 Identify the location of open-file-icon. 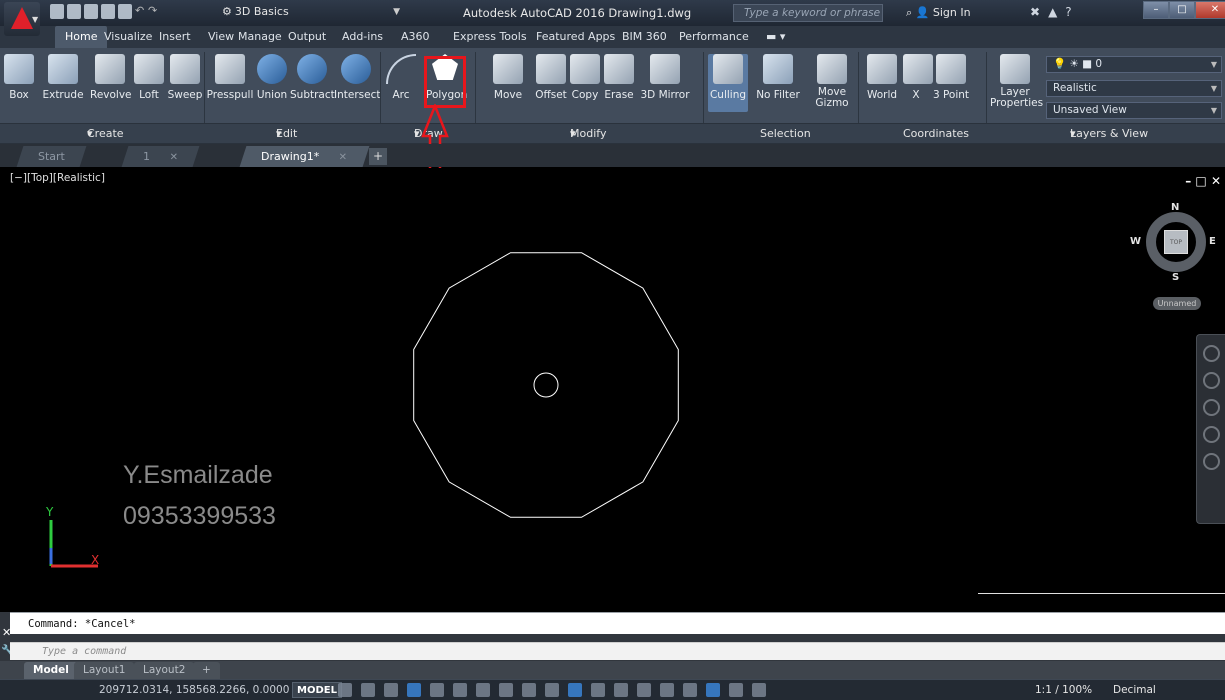
(74, 11).